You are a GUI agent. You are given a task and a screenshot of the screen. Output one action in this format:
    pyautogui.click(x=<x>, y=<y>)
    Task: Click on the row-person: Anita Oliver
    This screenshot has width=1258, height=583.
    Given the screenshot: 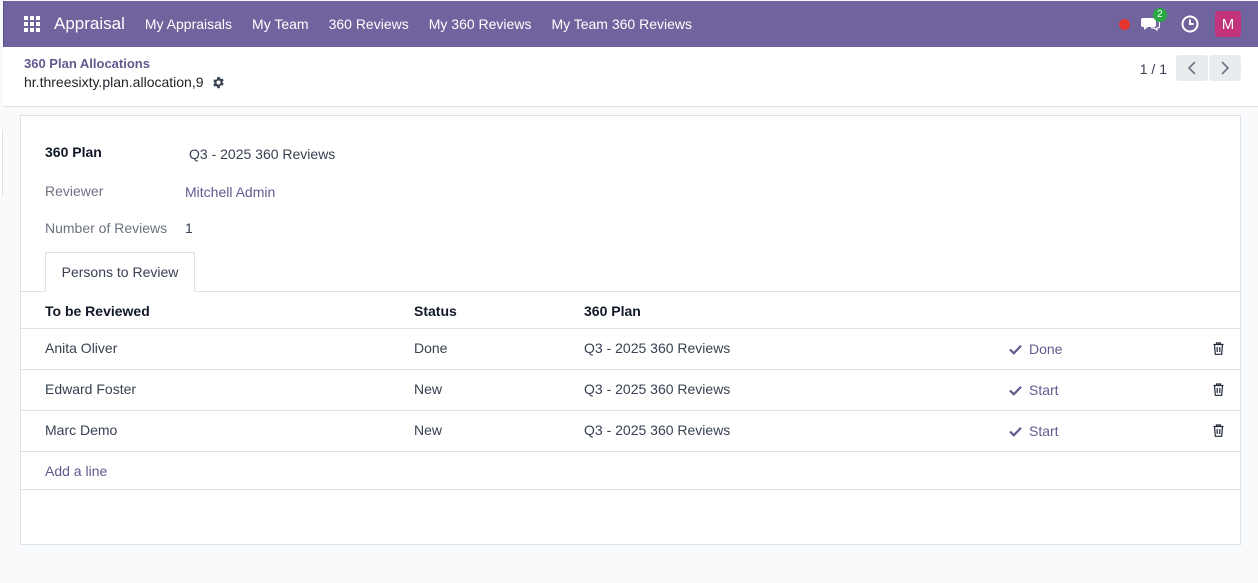 What is the action you would take?
    pyautogui.click(x=81, y=348)
    